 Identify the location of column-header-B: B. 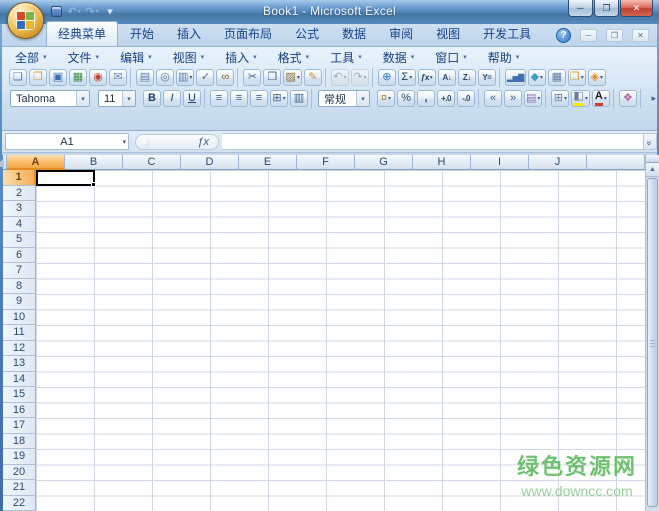
(94, 162).